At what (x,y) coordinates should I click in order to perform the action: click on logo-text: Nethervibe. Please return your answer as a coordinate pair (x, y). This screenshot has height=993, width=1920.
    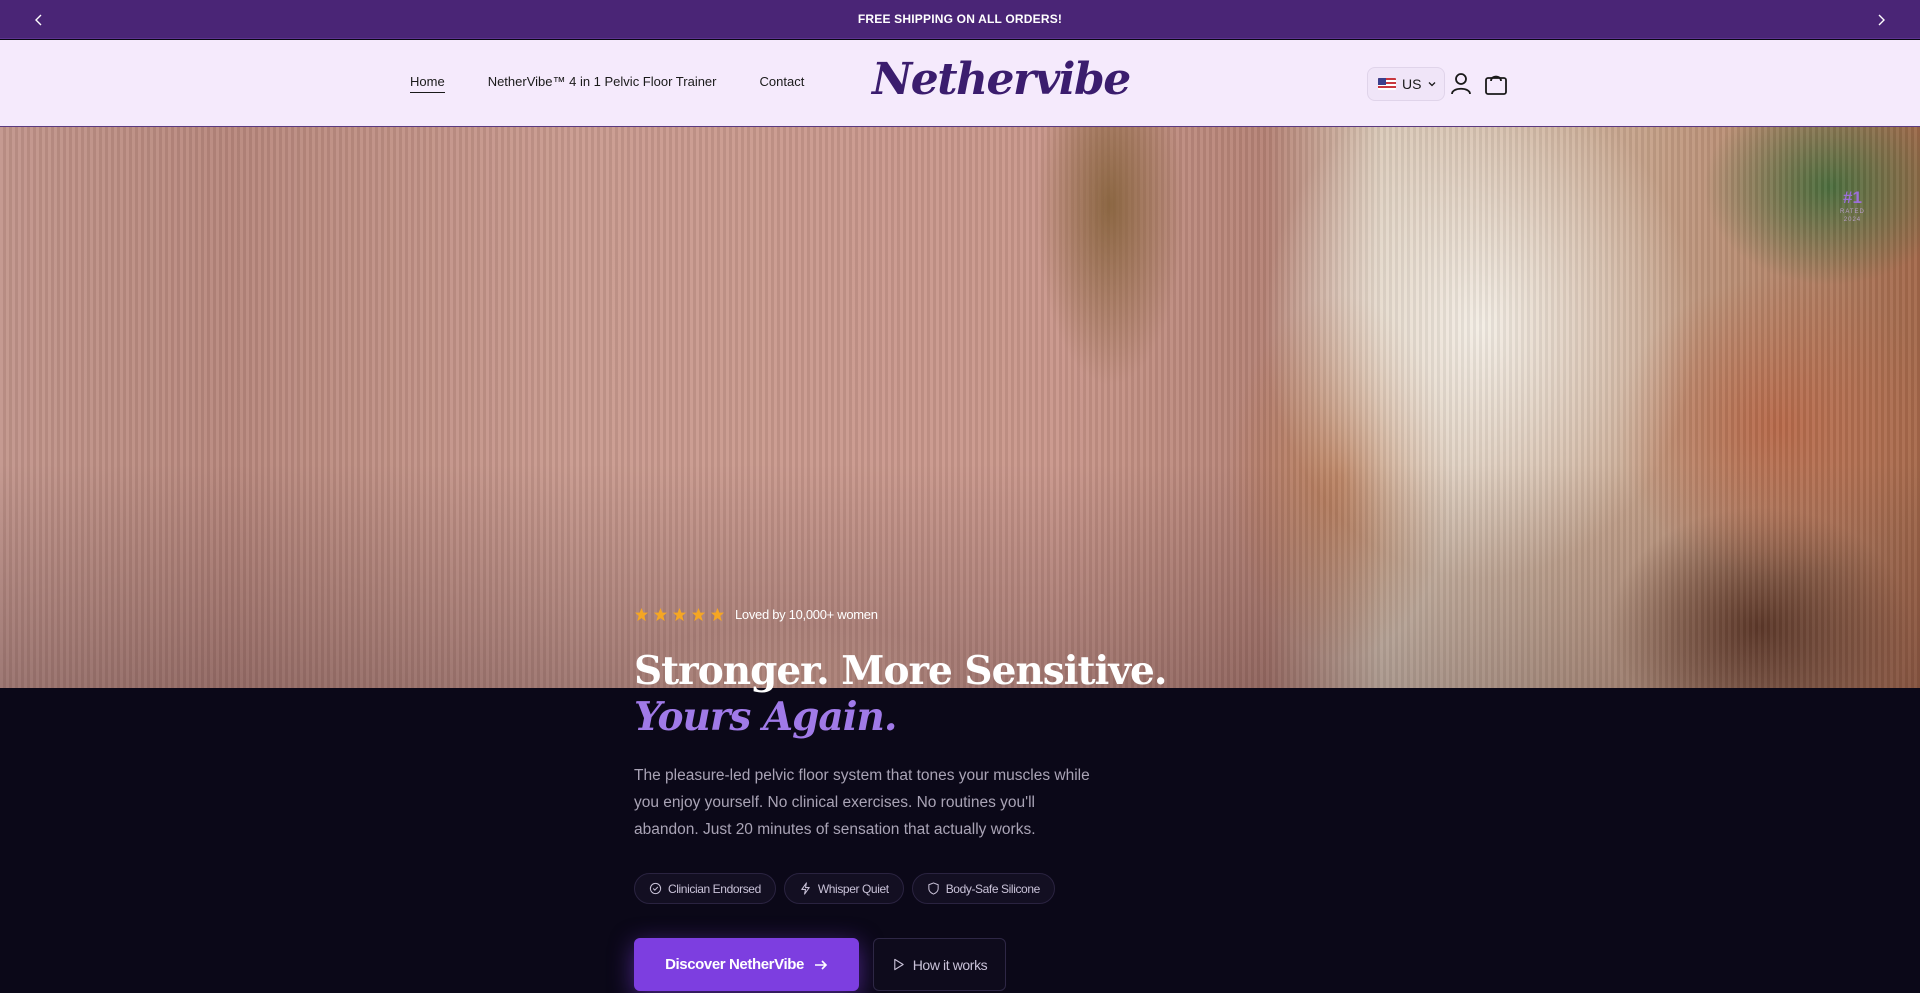
    Looking at the image, I should click on (1001, 79).